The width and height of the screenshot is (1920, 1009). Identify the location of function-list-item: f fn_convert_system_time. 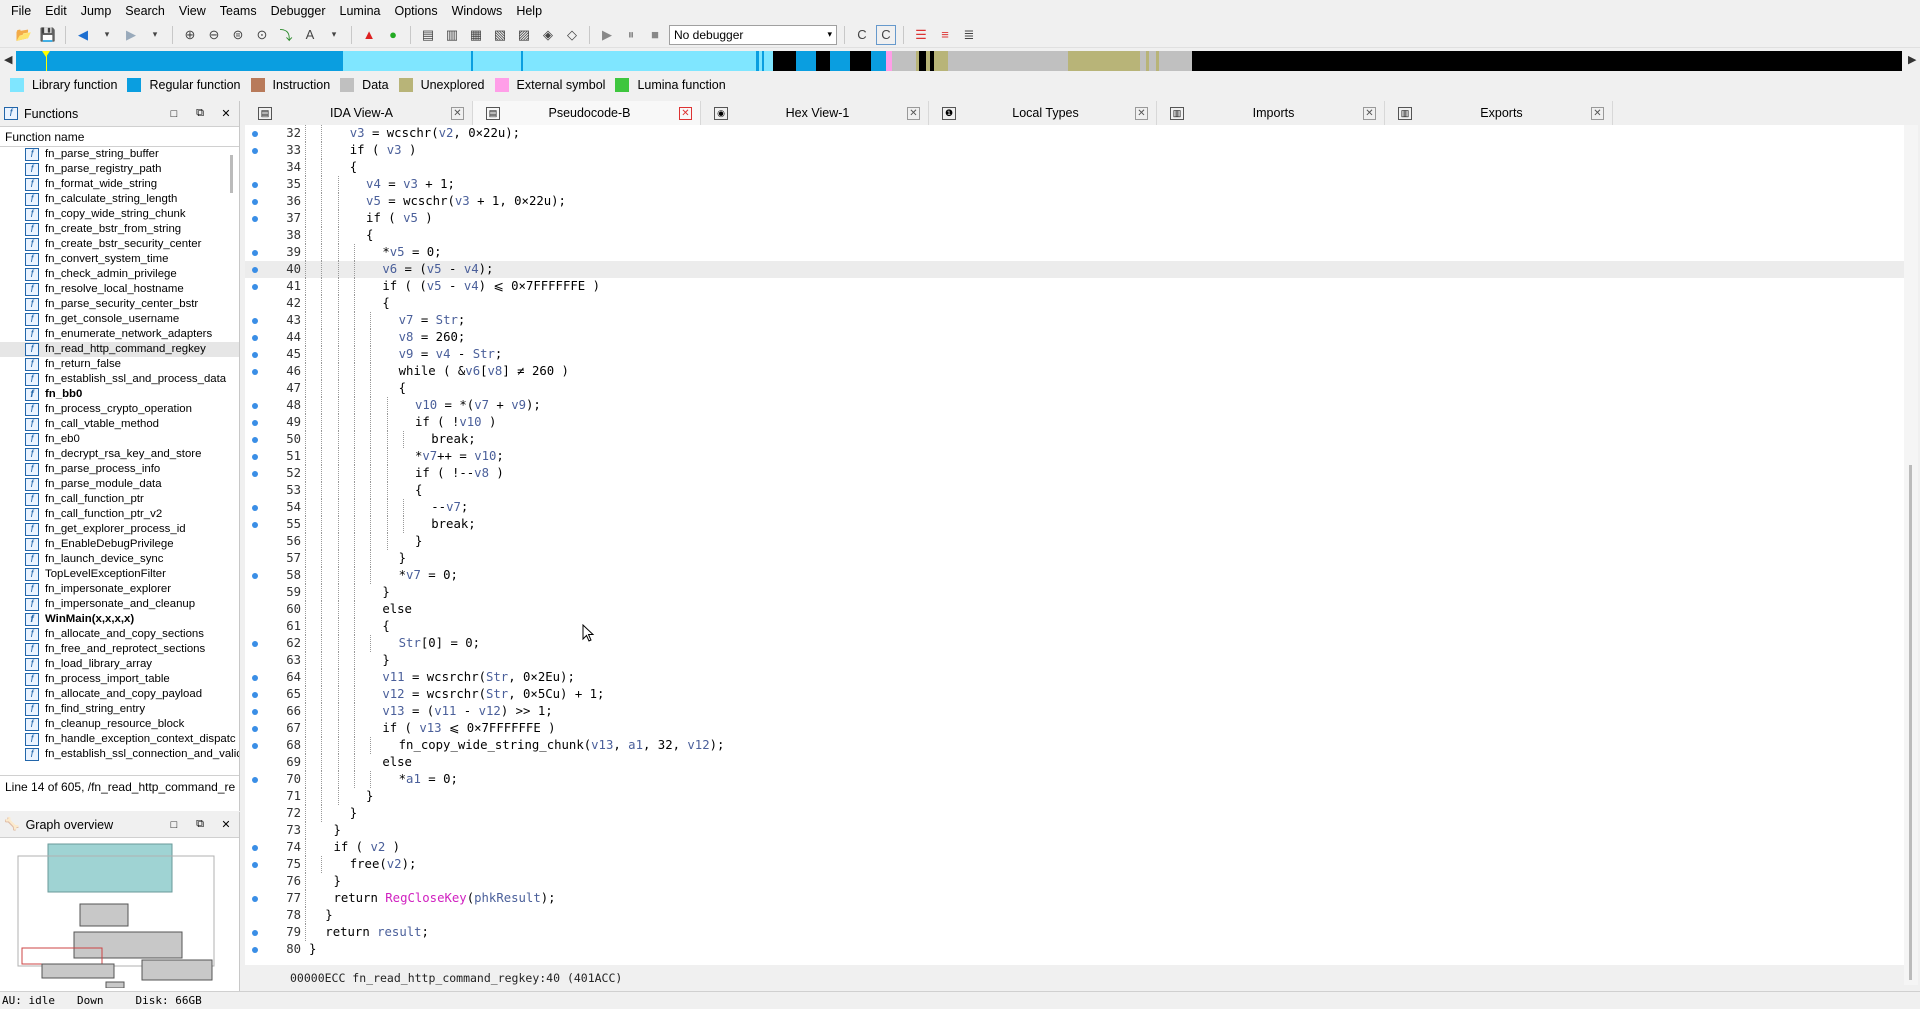
(119, 259).